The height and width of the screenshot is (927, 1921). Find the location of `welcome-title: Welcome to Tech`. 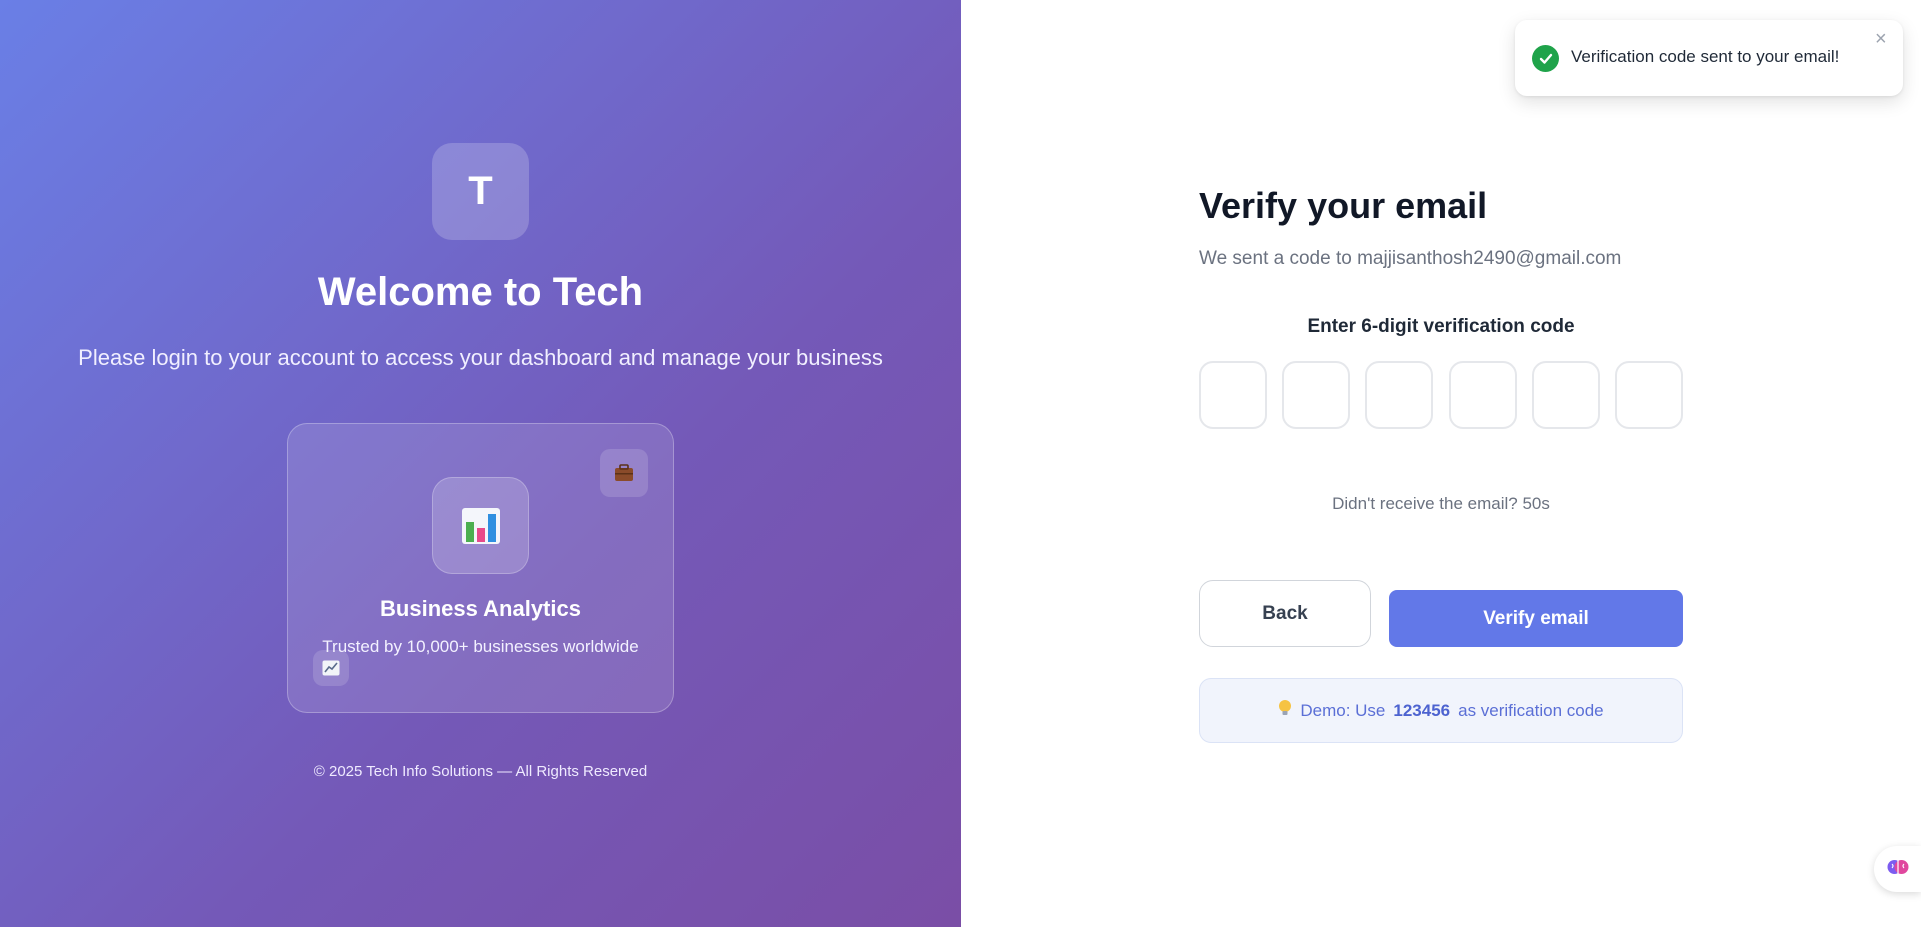

welcome-title: Welcome to Tech is located at coordinates (480, 292).